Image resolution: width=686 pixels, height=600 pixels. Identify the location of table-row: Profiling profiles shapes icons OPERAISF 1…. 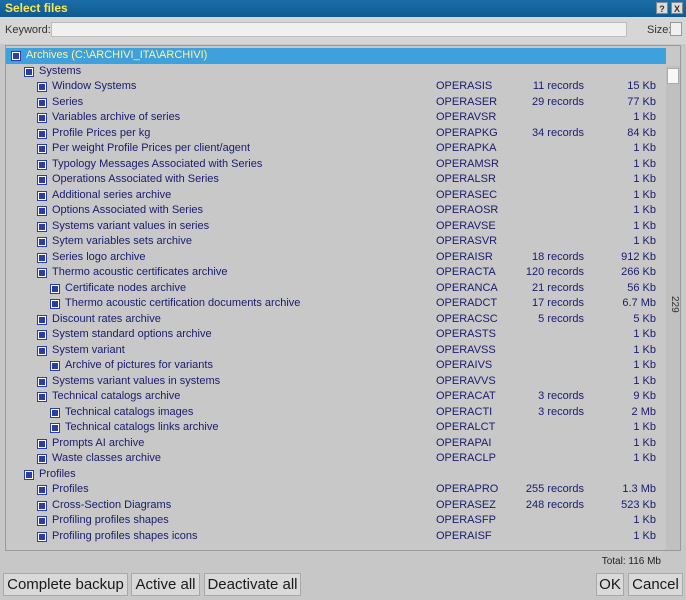
(336, 537).